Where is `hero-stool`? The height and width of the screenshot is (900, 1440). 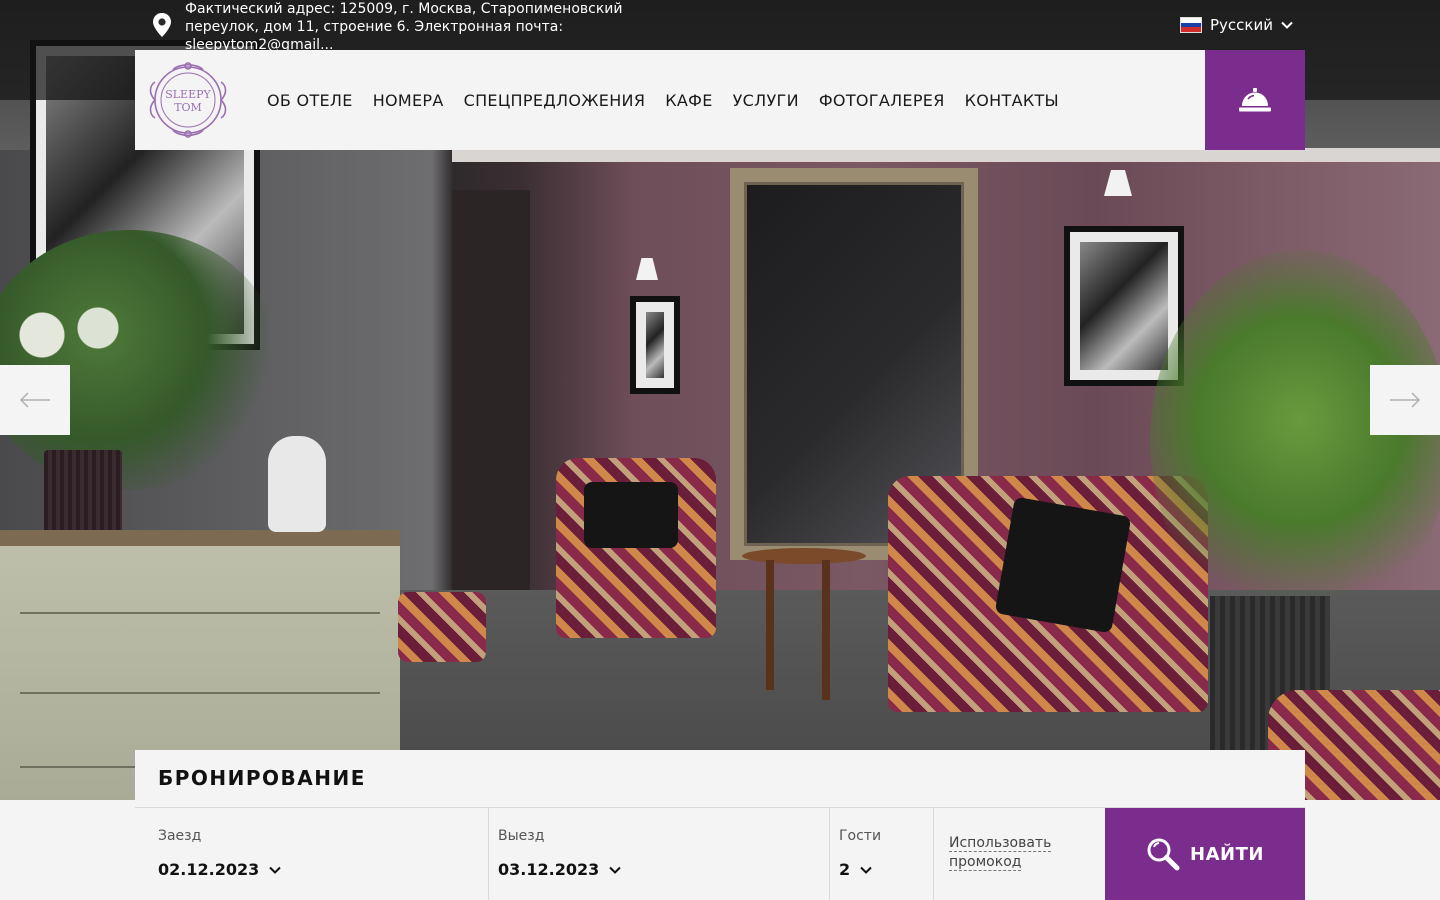 hero-stool is located at coordinates (442, 627).